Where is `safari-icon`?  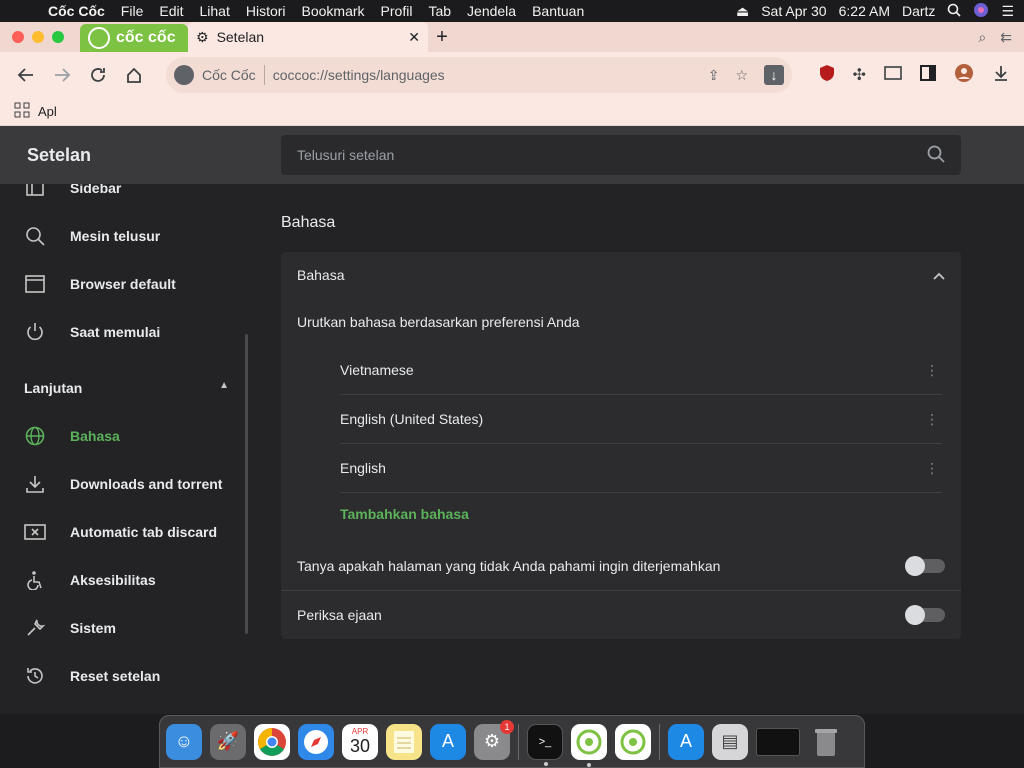 safari-icon is located at coordinates (316, 741).